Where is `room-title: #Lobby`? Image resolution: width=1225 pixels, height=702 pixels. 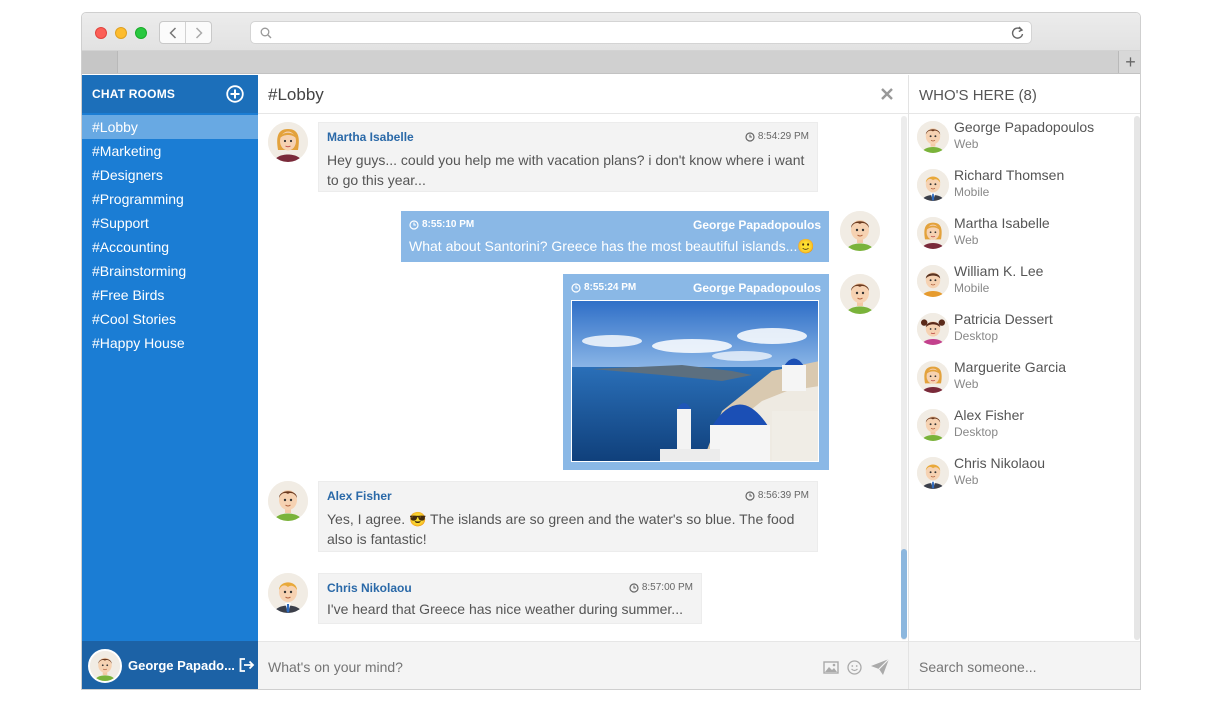 room-title: #Lobby is located at coordinates (296, 94).